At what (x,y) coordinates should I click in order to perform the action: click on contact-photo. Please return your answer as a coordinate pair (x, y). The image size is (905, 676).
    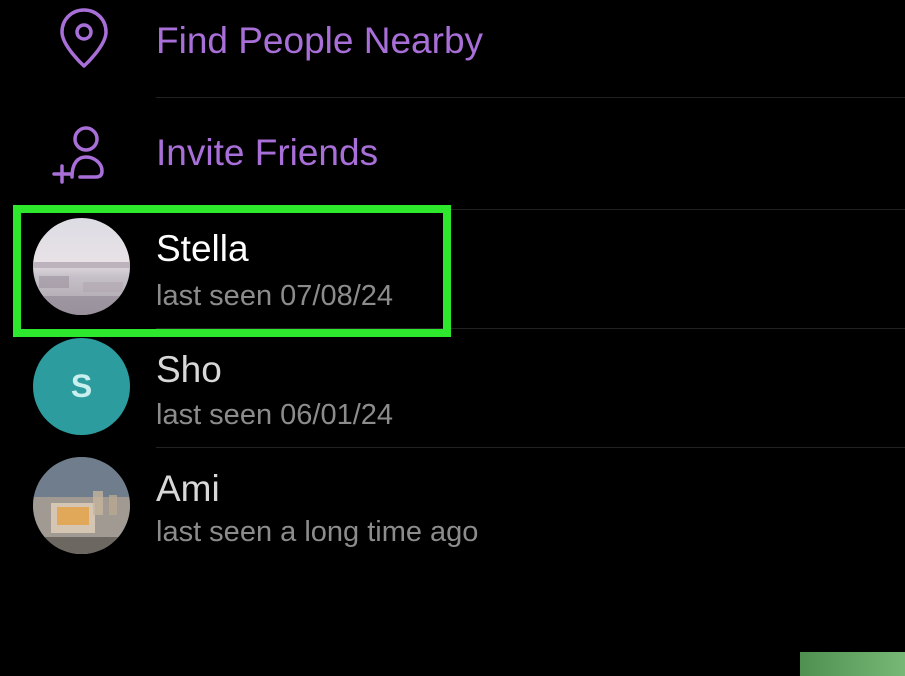
    Looking at the image, I should click on (81, 505).